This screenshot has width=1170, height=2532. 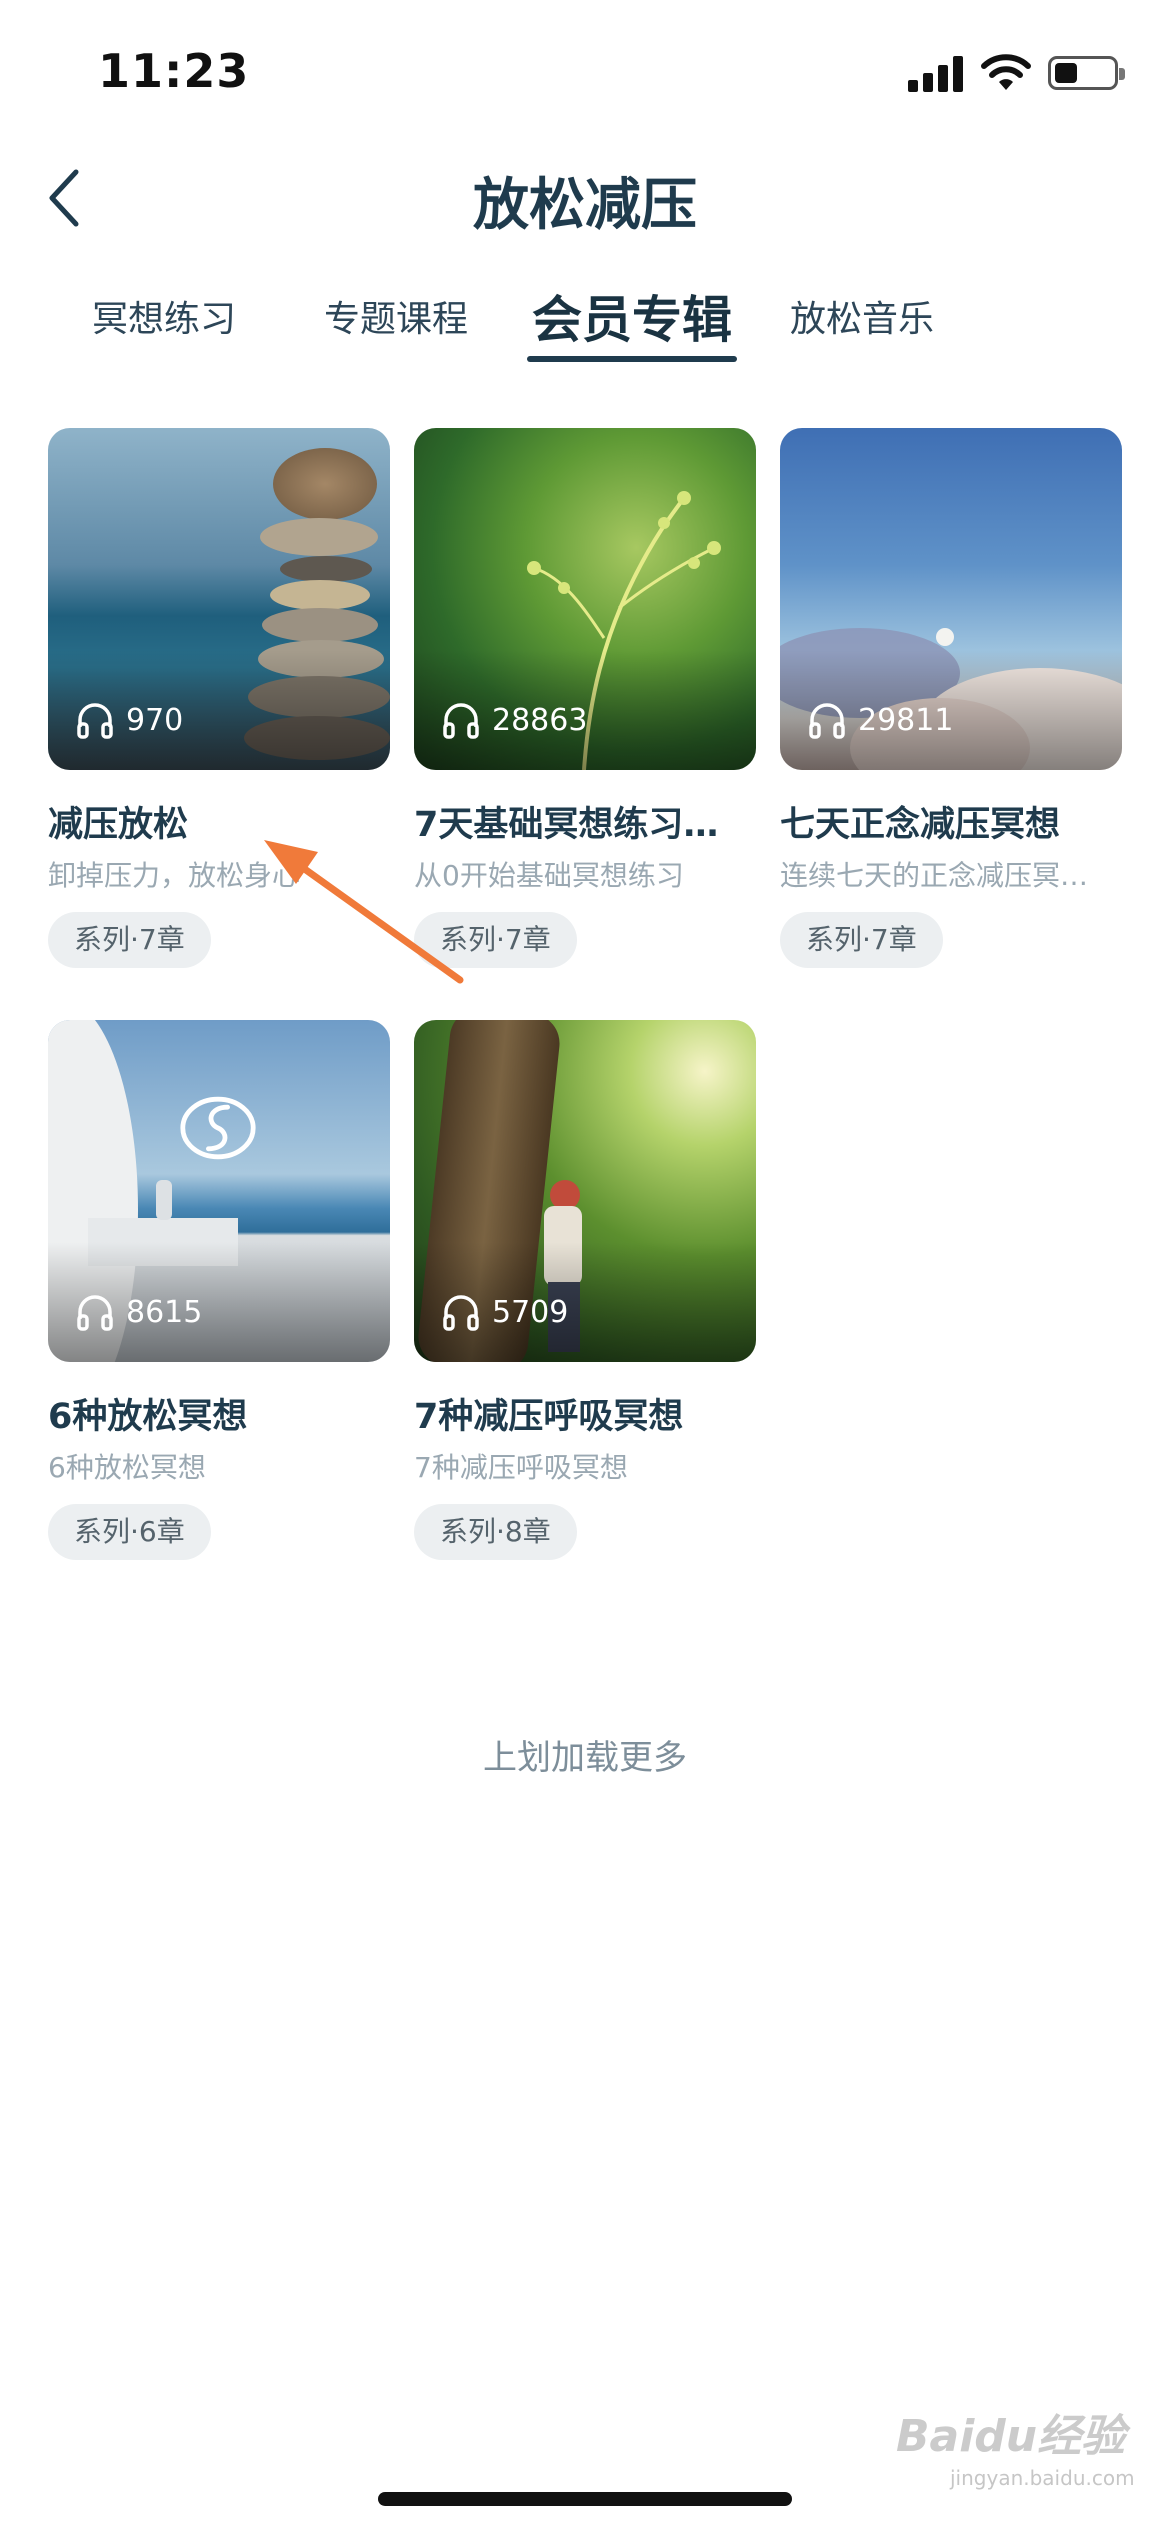 What do you see at coordinates (1042, 2478) in the screenshot?
I see `watermark-url: jingyan.baidu.com` at bounding box center [1042, 2478].